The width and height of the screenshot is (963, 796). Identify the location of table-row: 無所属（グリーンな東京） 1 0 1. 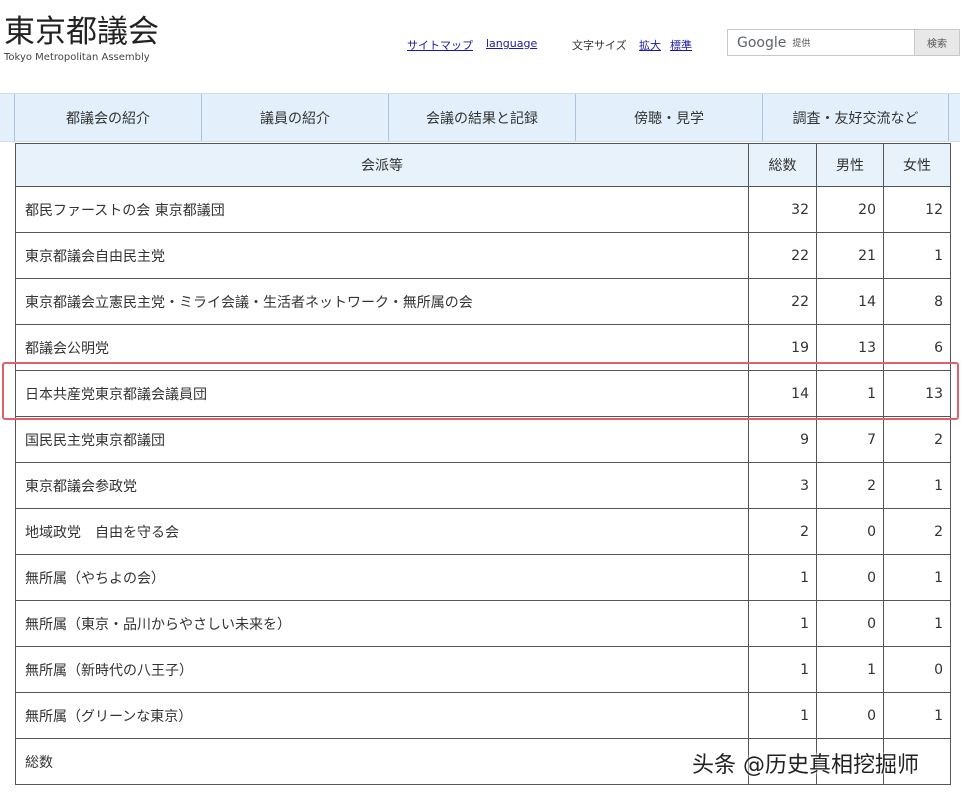
(483, 715).